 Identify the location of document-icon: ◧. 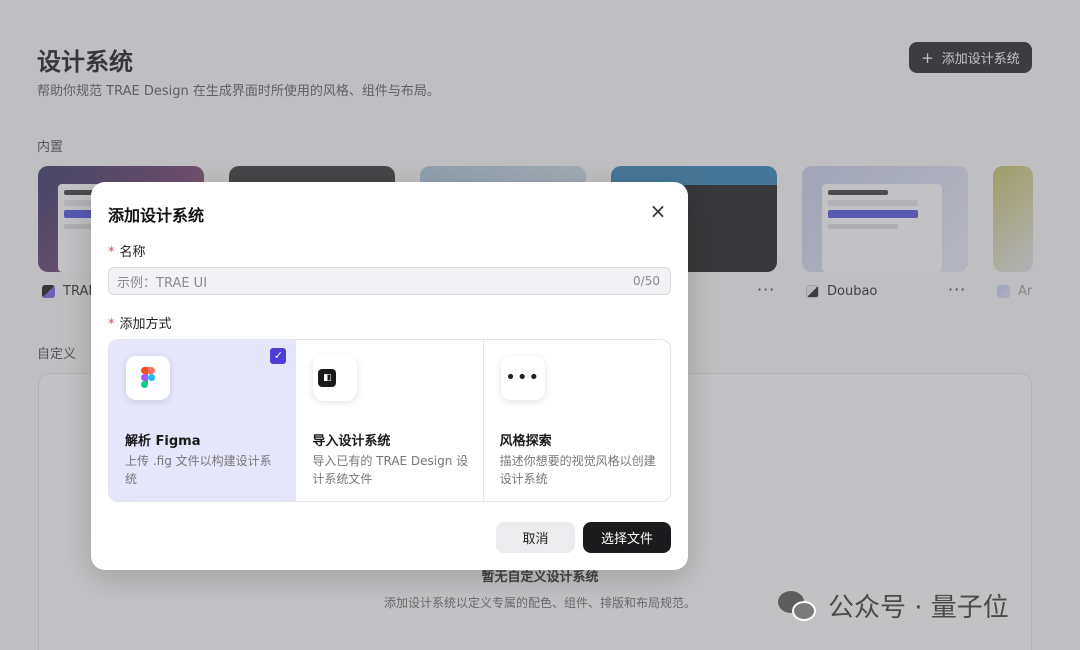
(335, 378).